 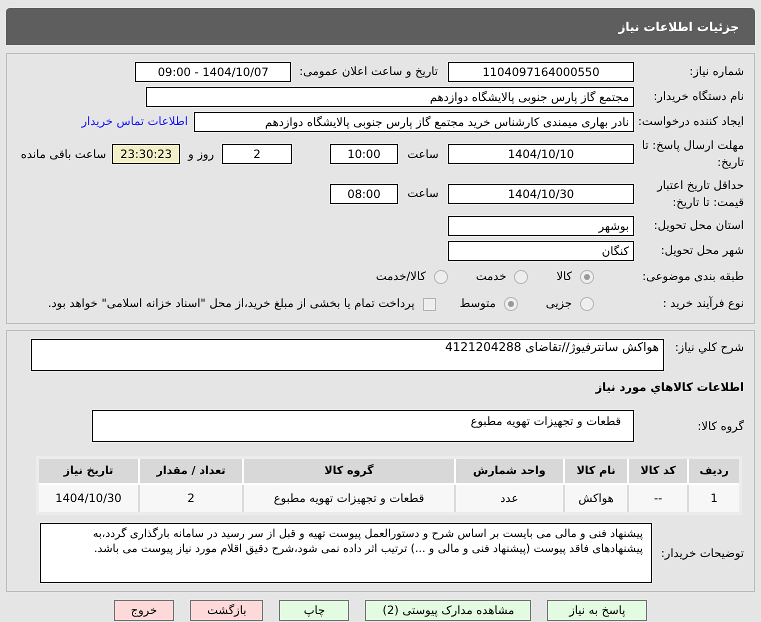 I want to click on province-field: بوشهر, so click(x=541, y=226).